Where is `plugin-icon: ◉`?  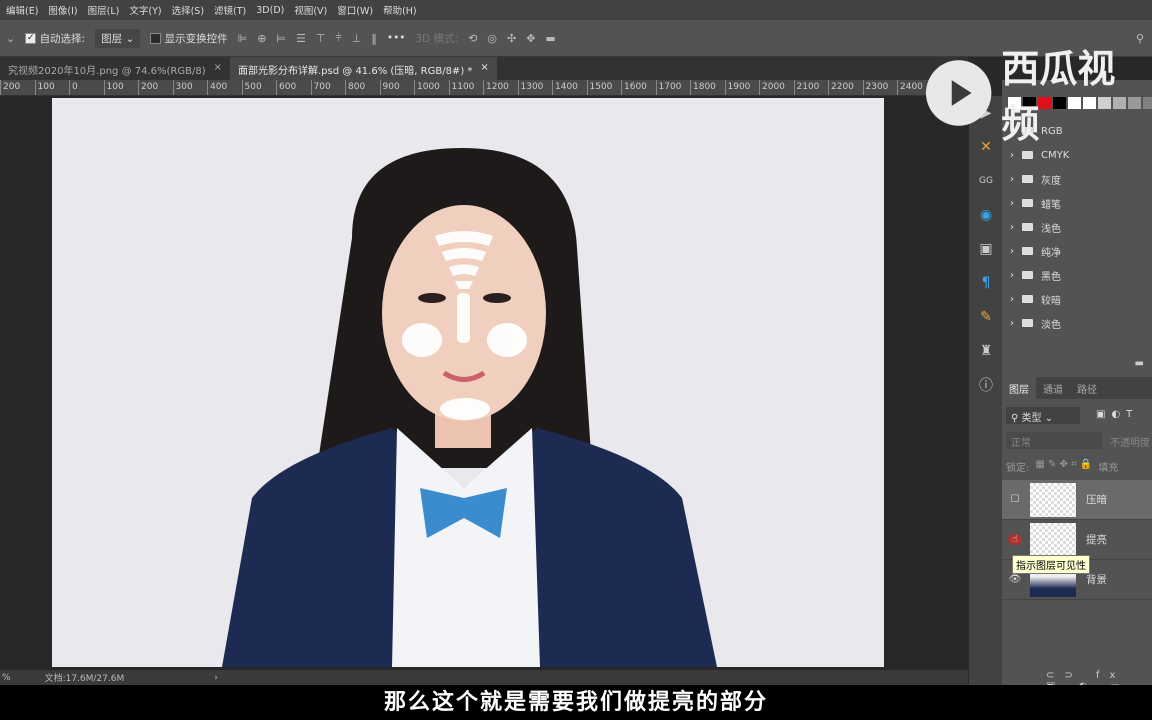 plugin-icon: ◉ is located at coordinates (986, 215).